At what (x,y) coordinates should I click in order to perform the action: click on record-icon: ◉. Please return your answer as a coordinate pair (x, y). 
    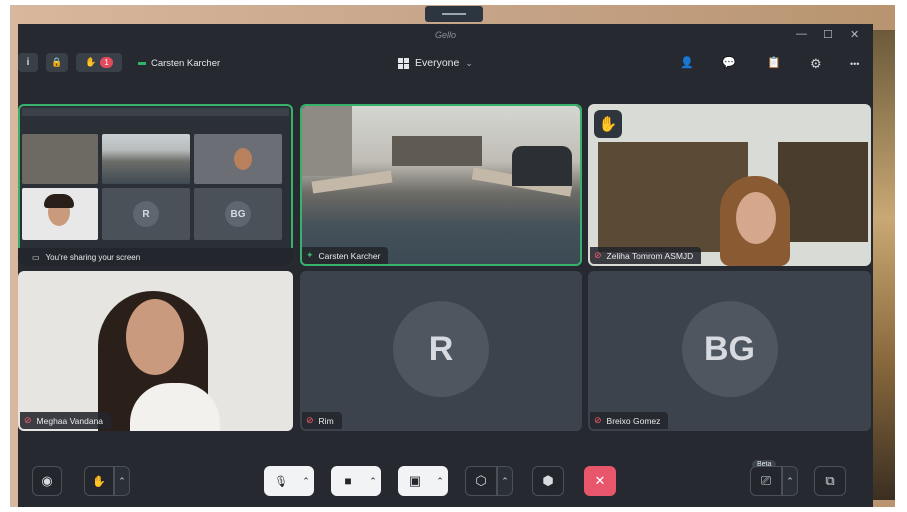
    Looking at the image, I should click on (47, 480).